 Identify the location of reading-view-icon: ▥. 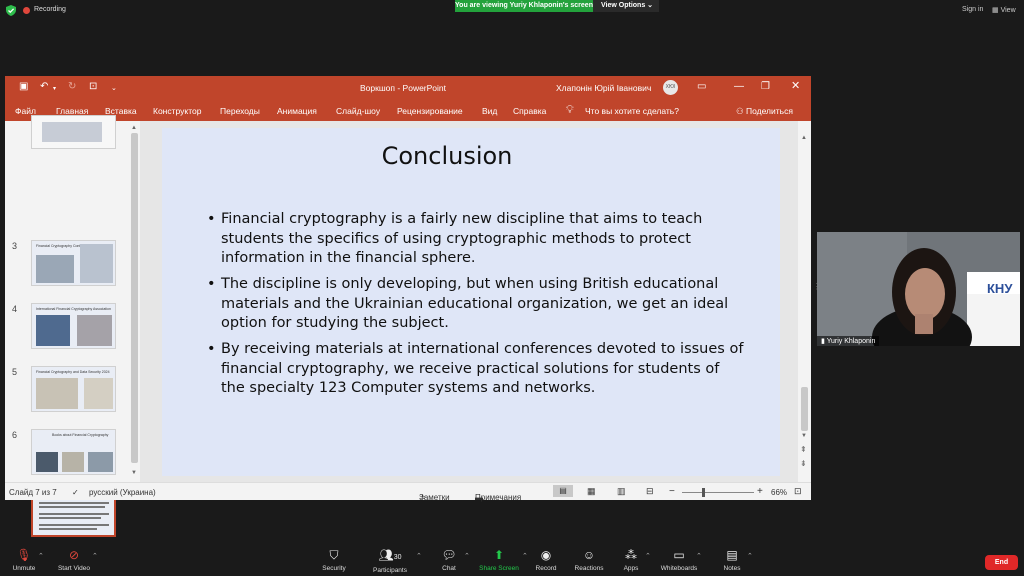
(621, 491).